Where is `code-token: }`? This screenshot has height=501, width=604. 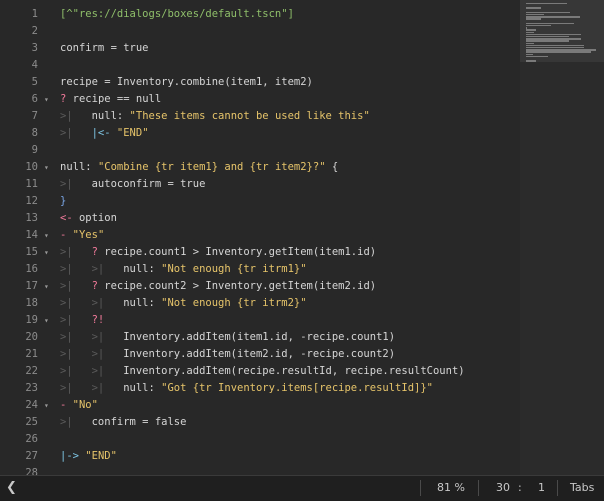 code-token: } is located at coordinates (63, 201).